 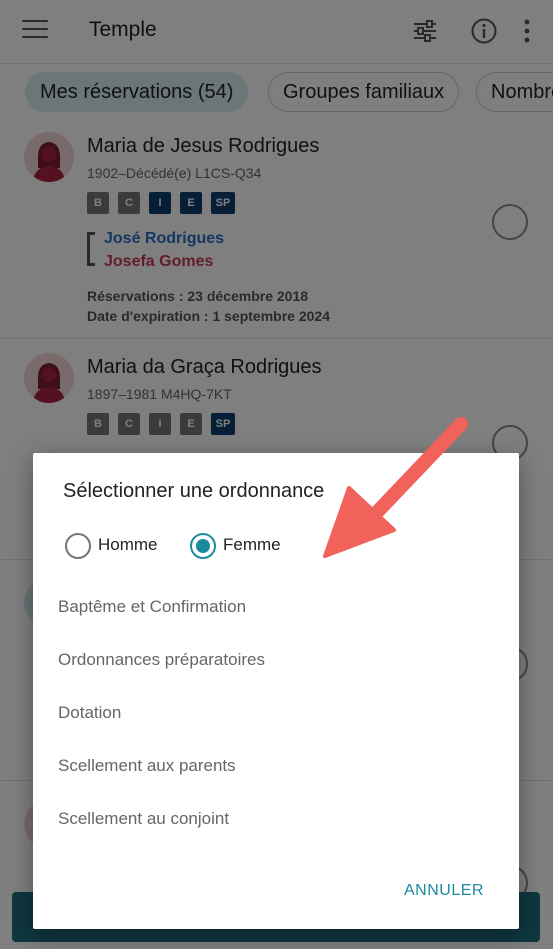 I want to click on ordinance-endowment: Dotation, so click(x=89, y=713).